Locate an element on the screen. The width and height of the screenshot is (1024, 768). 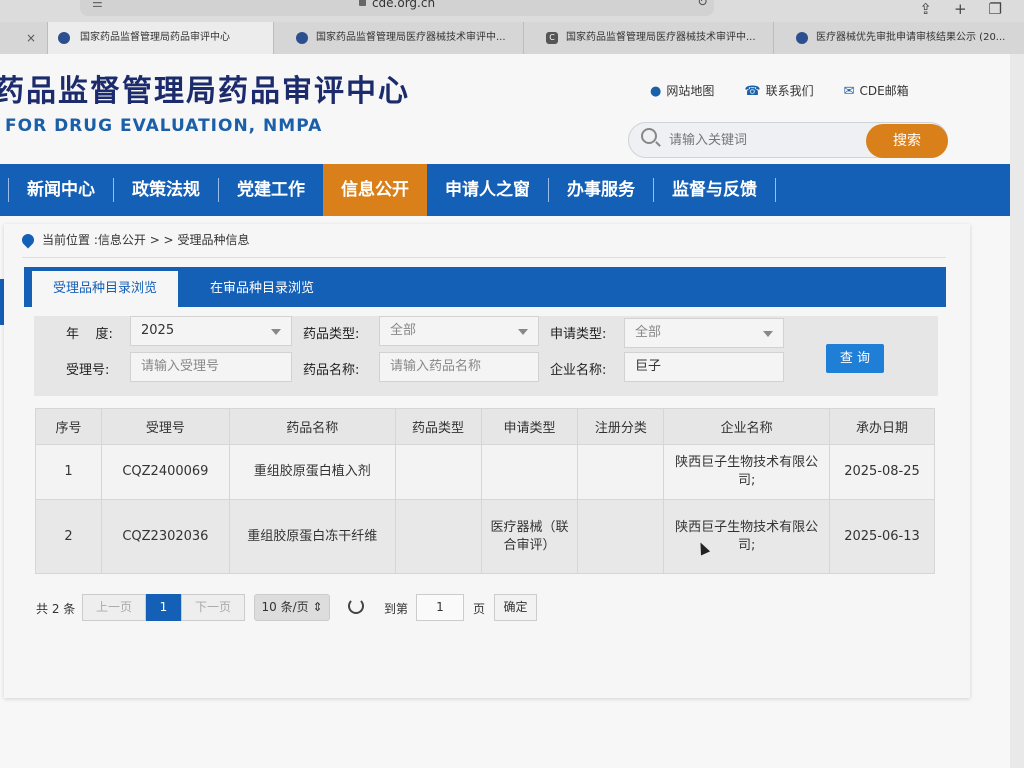
apply-type-select: 全部 is located at coordinates (704, 333).